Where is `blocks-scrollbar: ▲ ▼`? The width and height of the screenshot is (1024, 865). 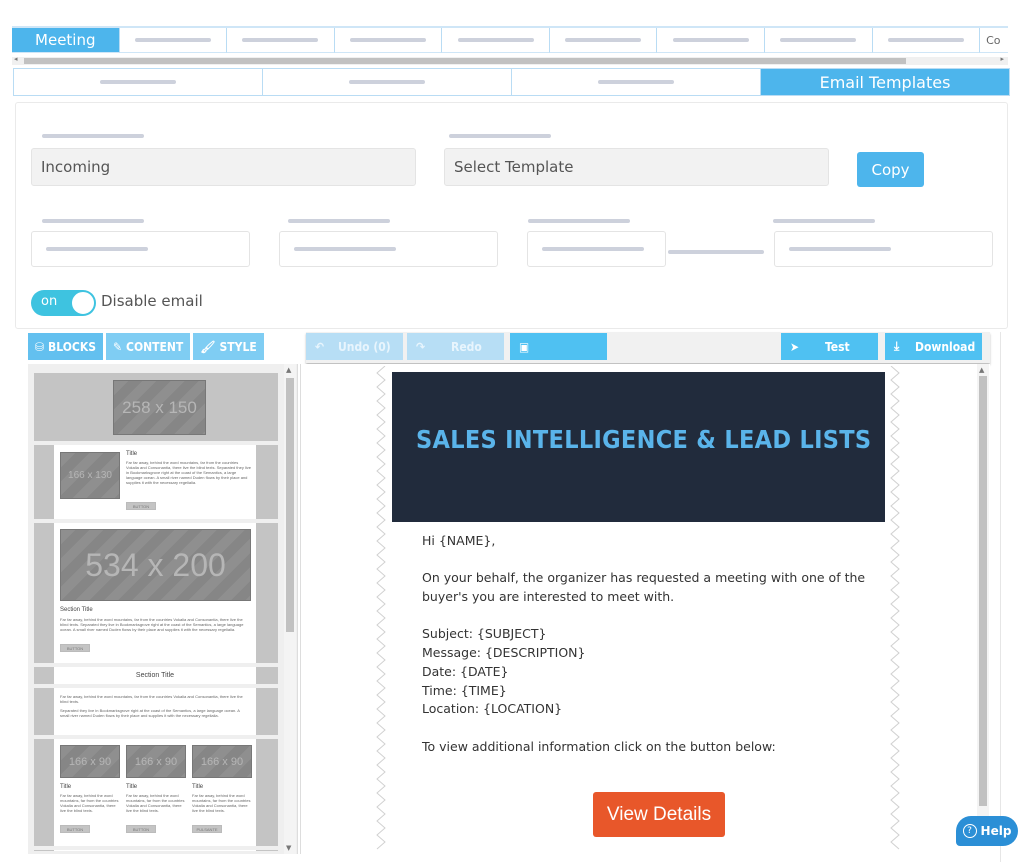
blocks-scrollbar: ▲ ▼ is located at coordinates (290, 609).